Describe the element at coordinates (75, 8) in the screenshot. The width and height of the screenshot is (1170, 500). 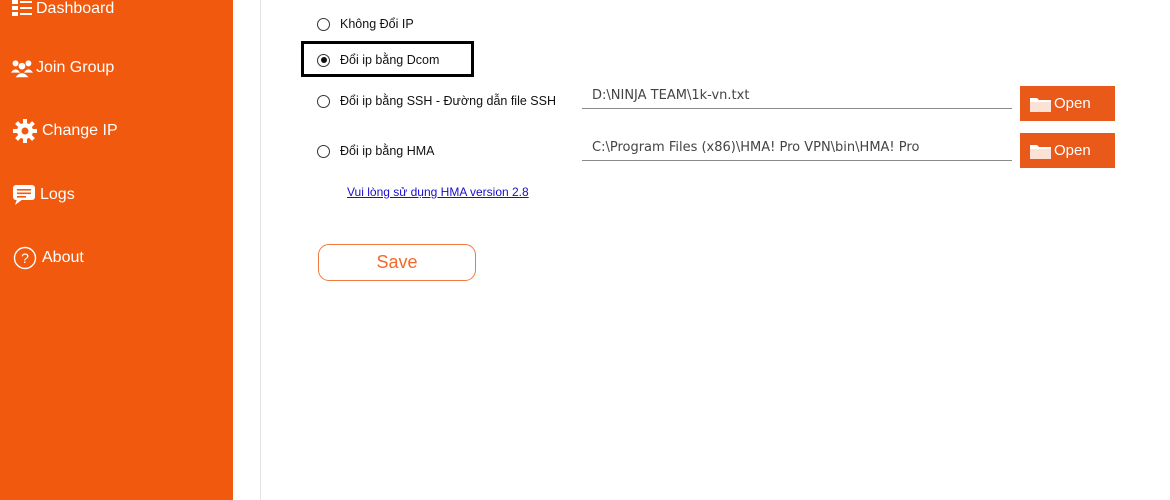
I see `sidebar-item-label: Dashboard` at that location.